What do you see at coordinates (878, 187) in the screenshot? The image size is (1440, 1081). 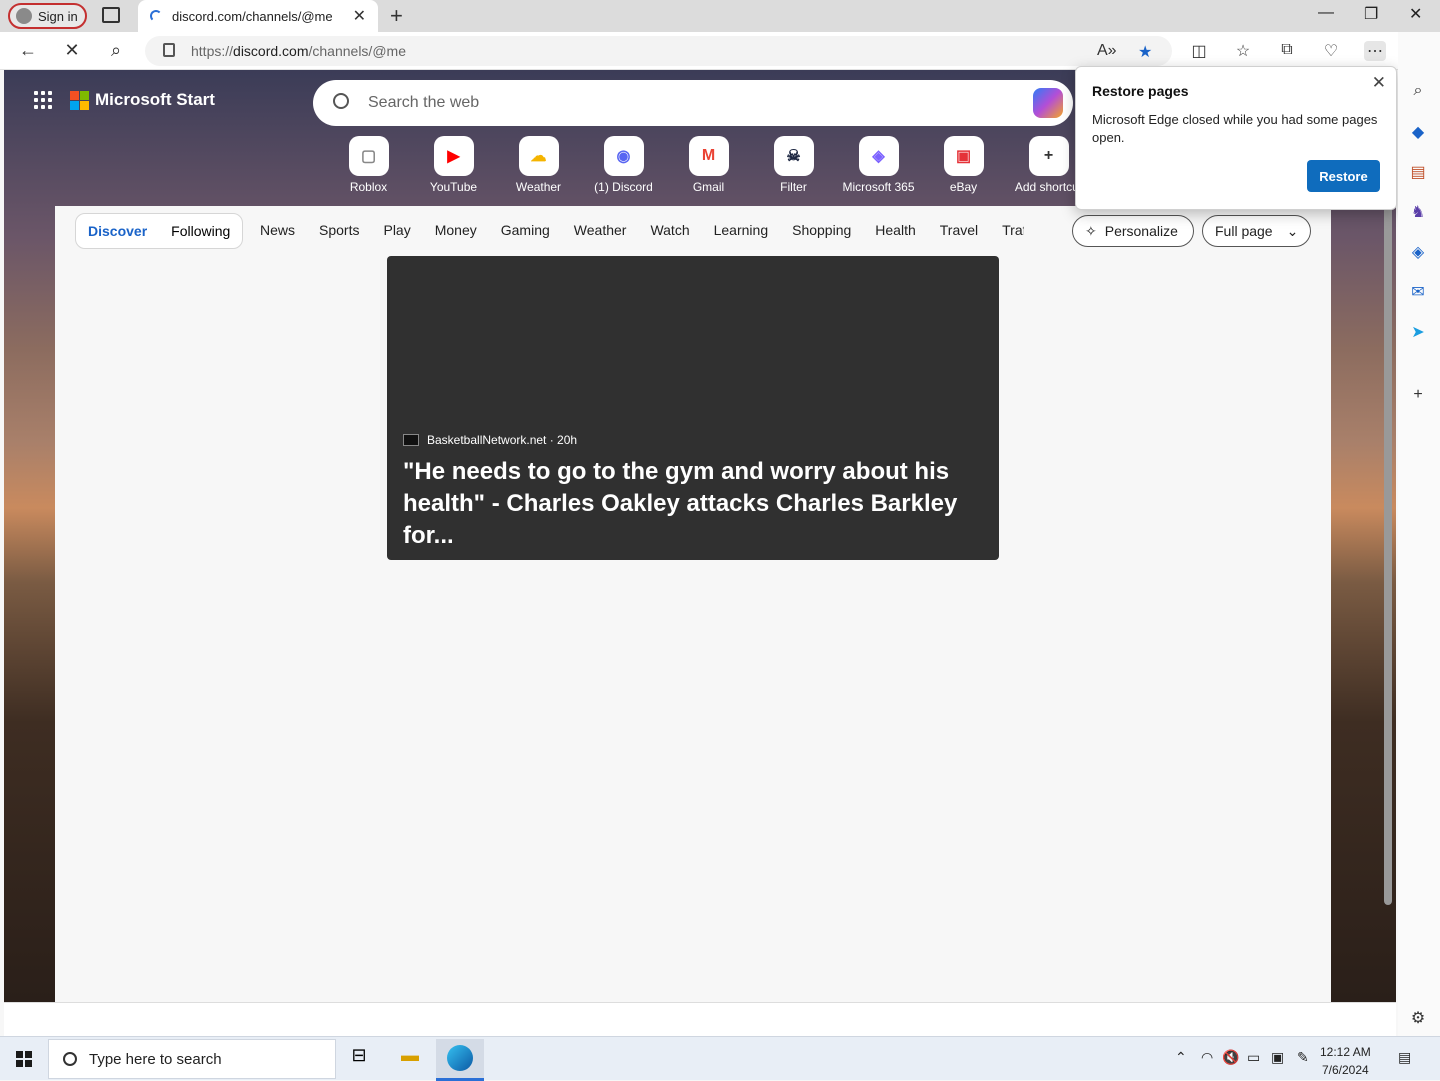 I see `shortcut-label: Microsoft 365` at bounding box center [878, 187].